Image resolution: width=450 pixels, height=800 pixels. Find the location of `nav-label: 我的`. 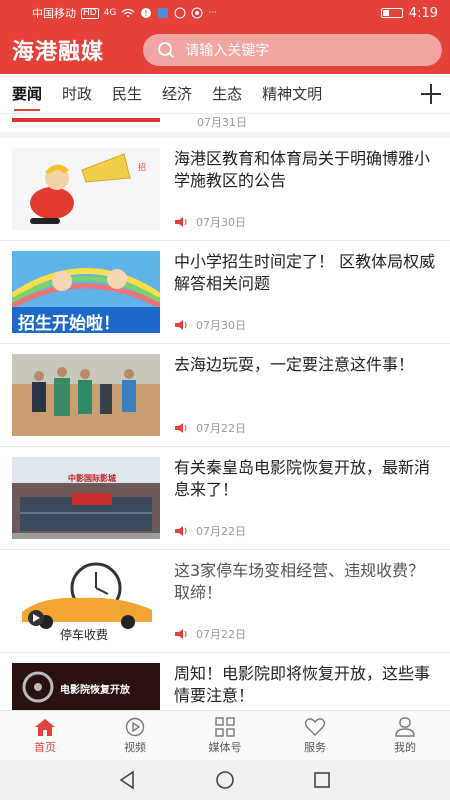

nav-label: 我的 is located at coordinates (405, 747).